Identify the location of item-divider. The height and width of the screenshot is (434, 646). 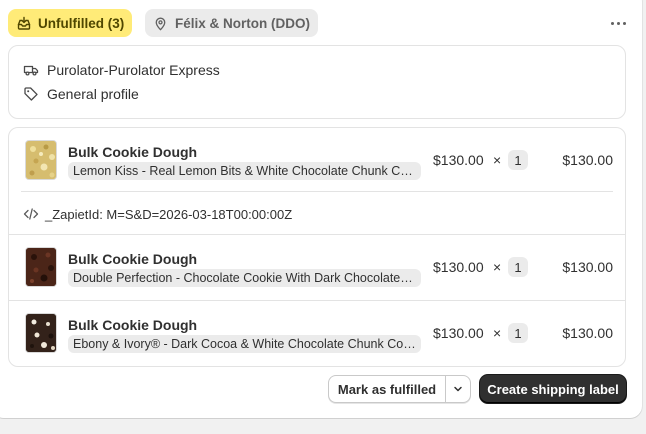
(317, 191).